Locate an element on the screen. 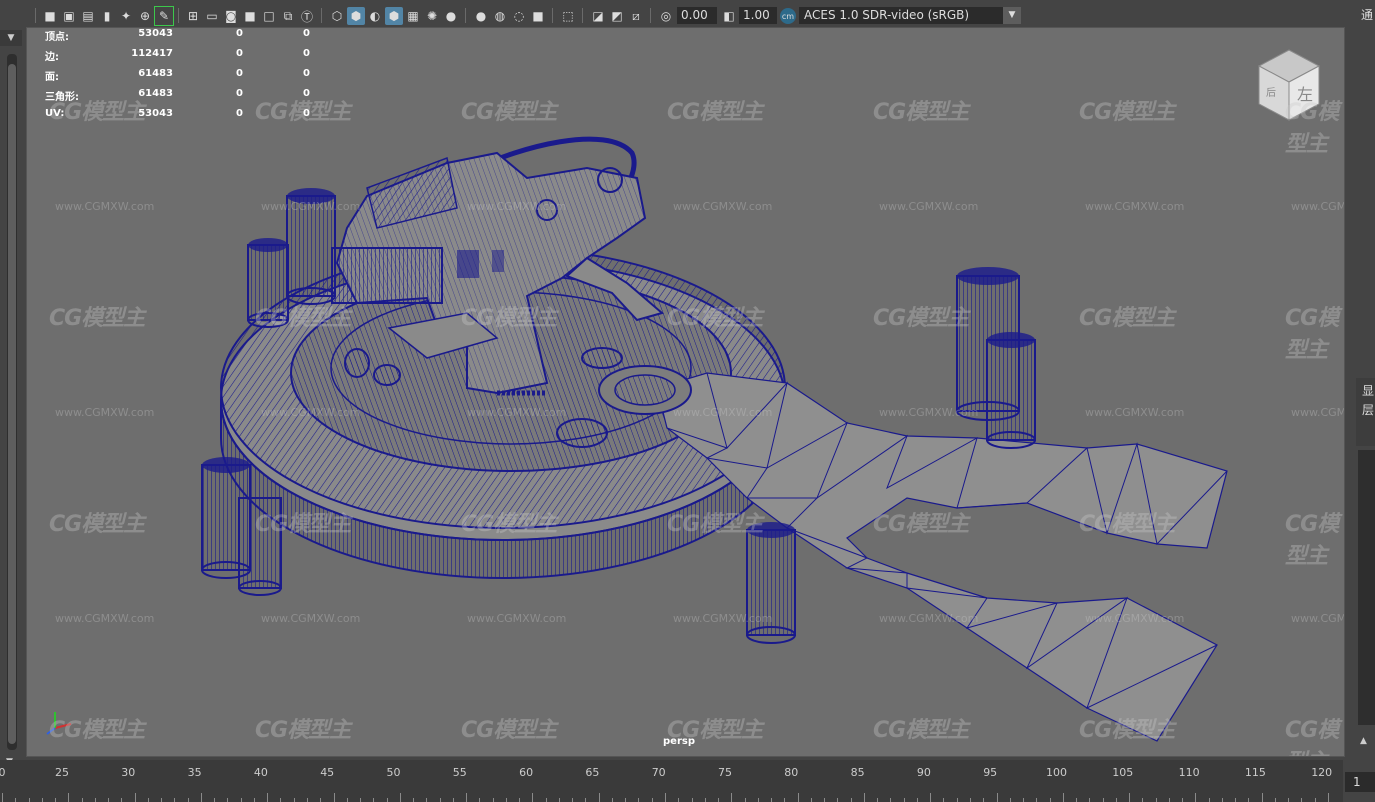 The width and height of the screenshot is (1375, 802). wireframe-icon: ⬡ is located at coordinates (337, 16).